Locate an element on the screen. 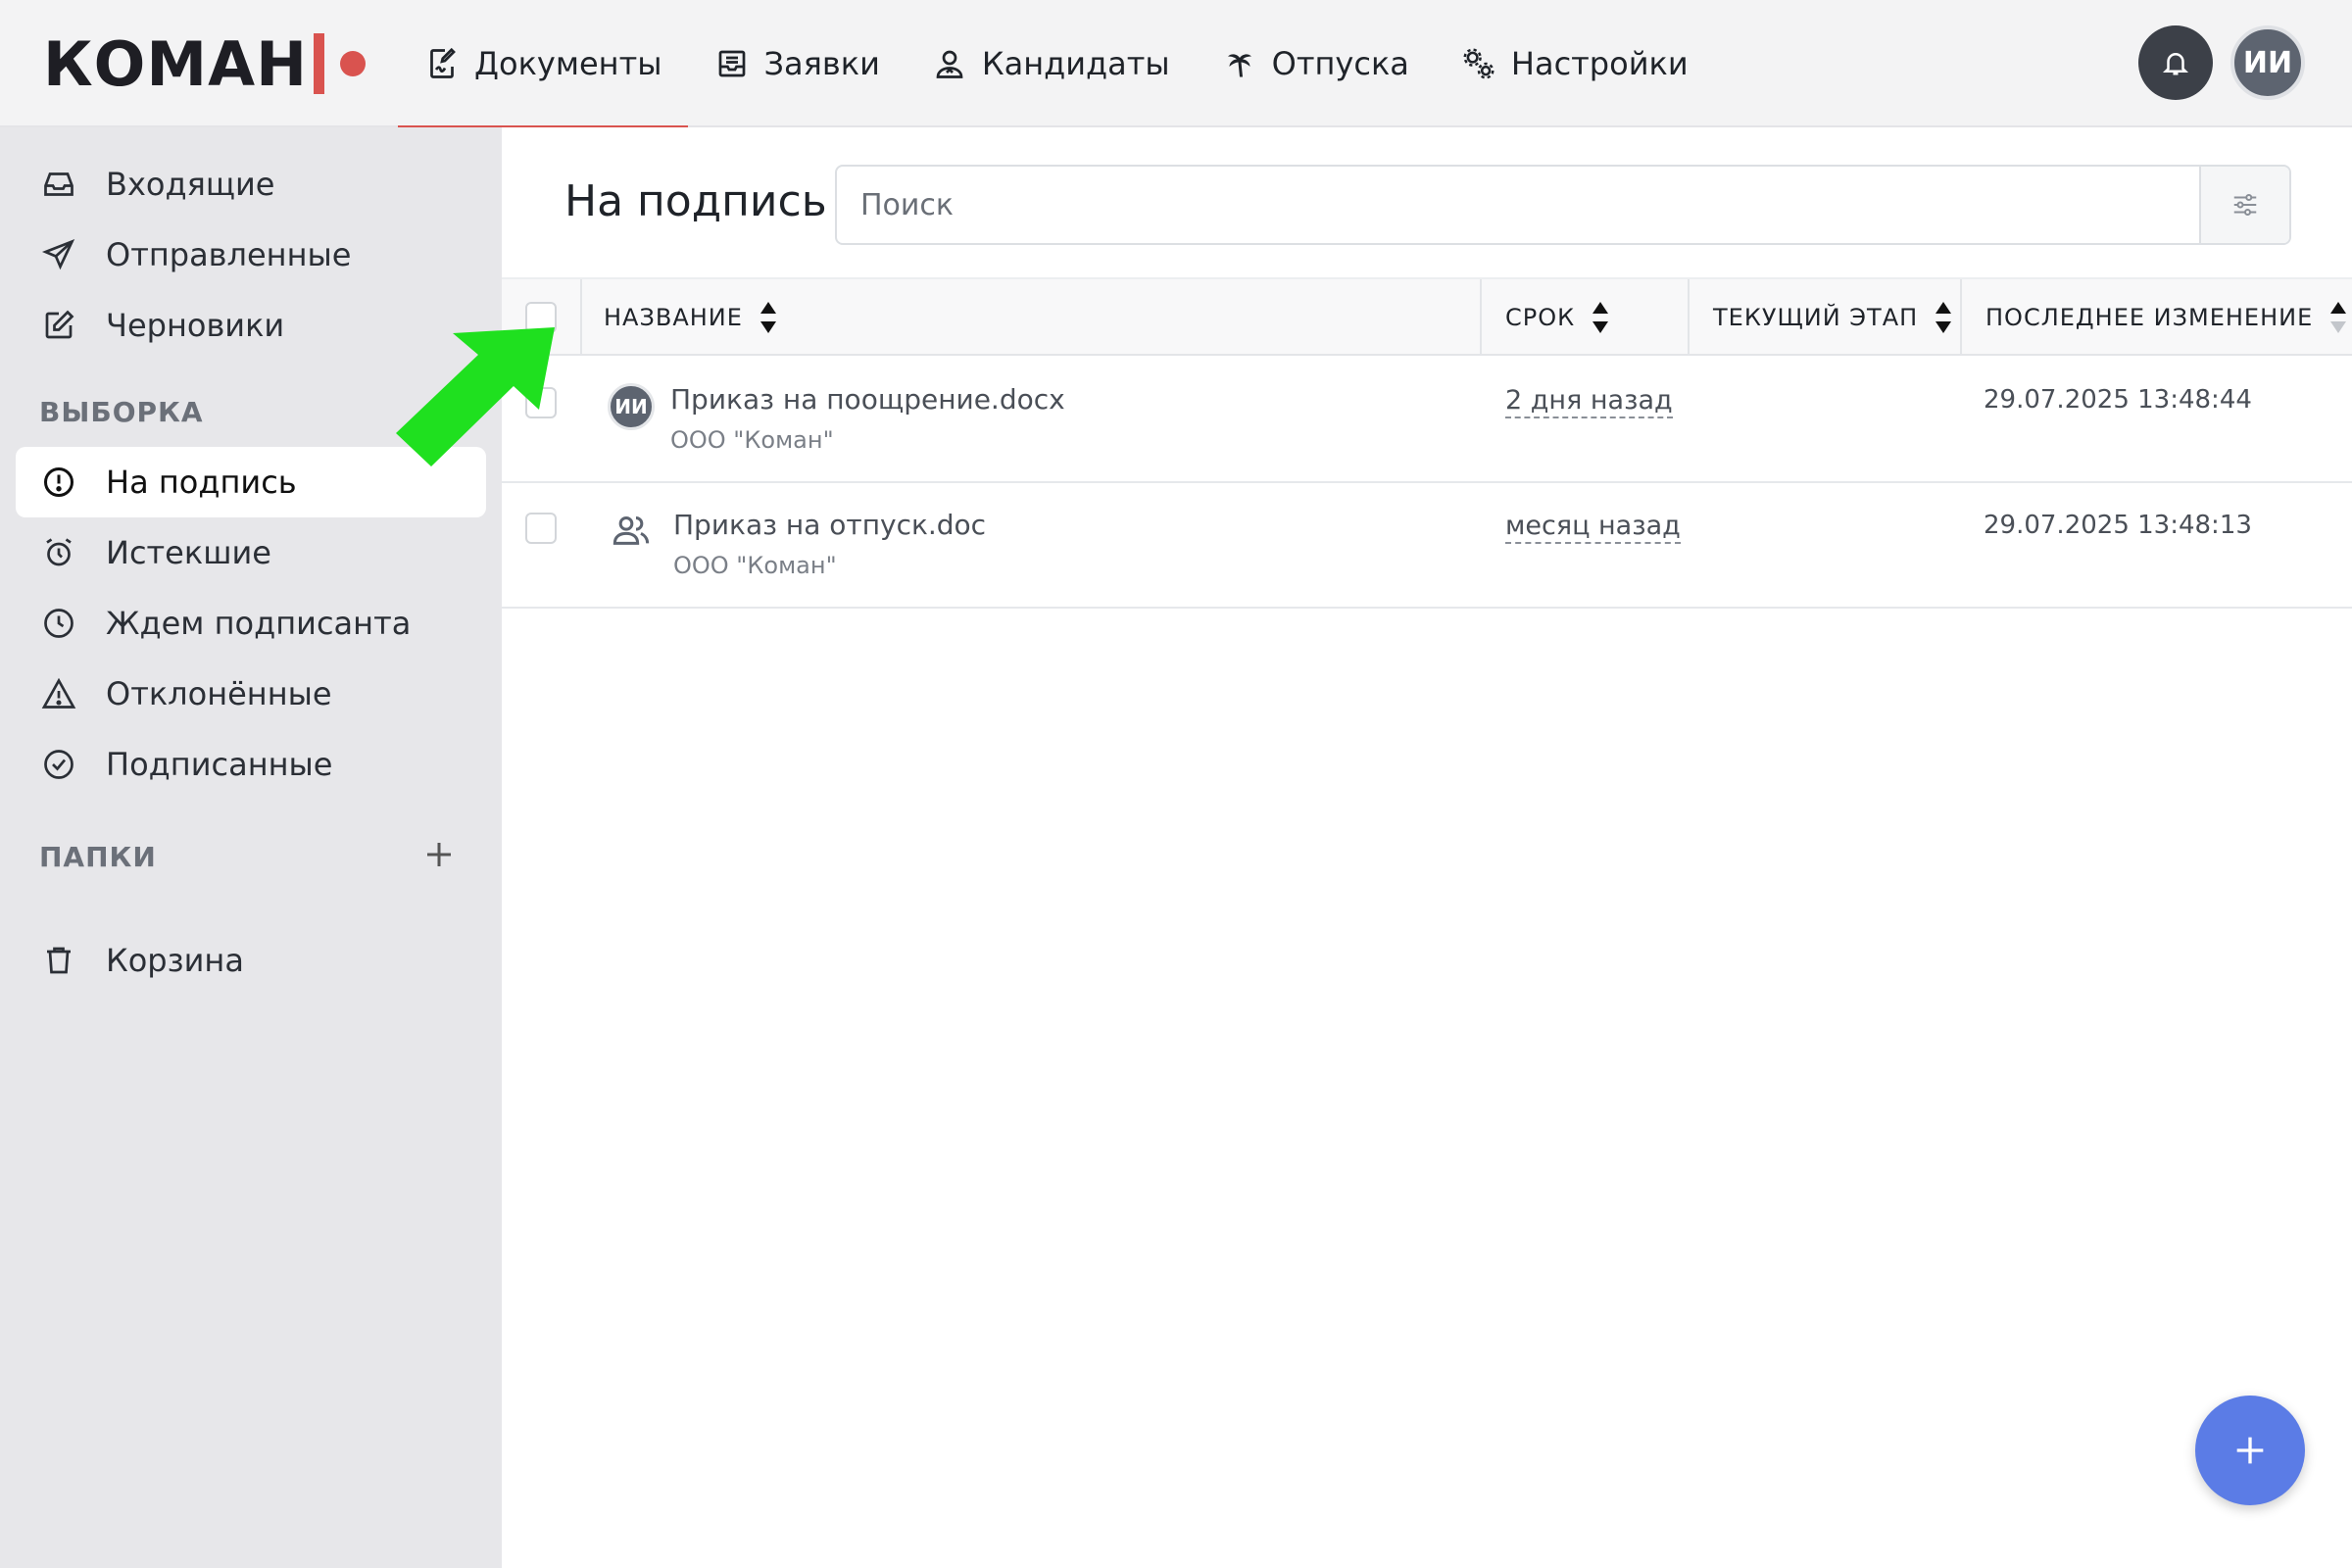  user-icon is located at coordinates (949, 63).